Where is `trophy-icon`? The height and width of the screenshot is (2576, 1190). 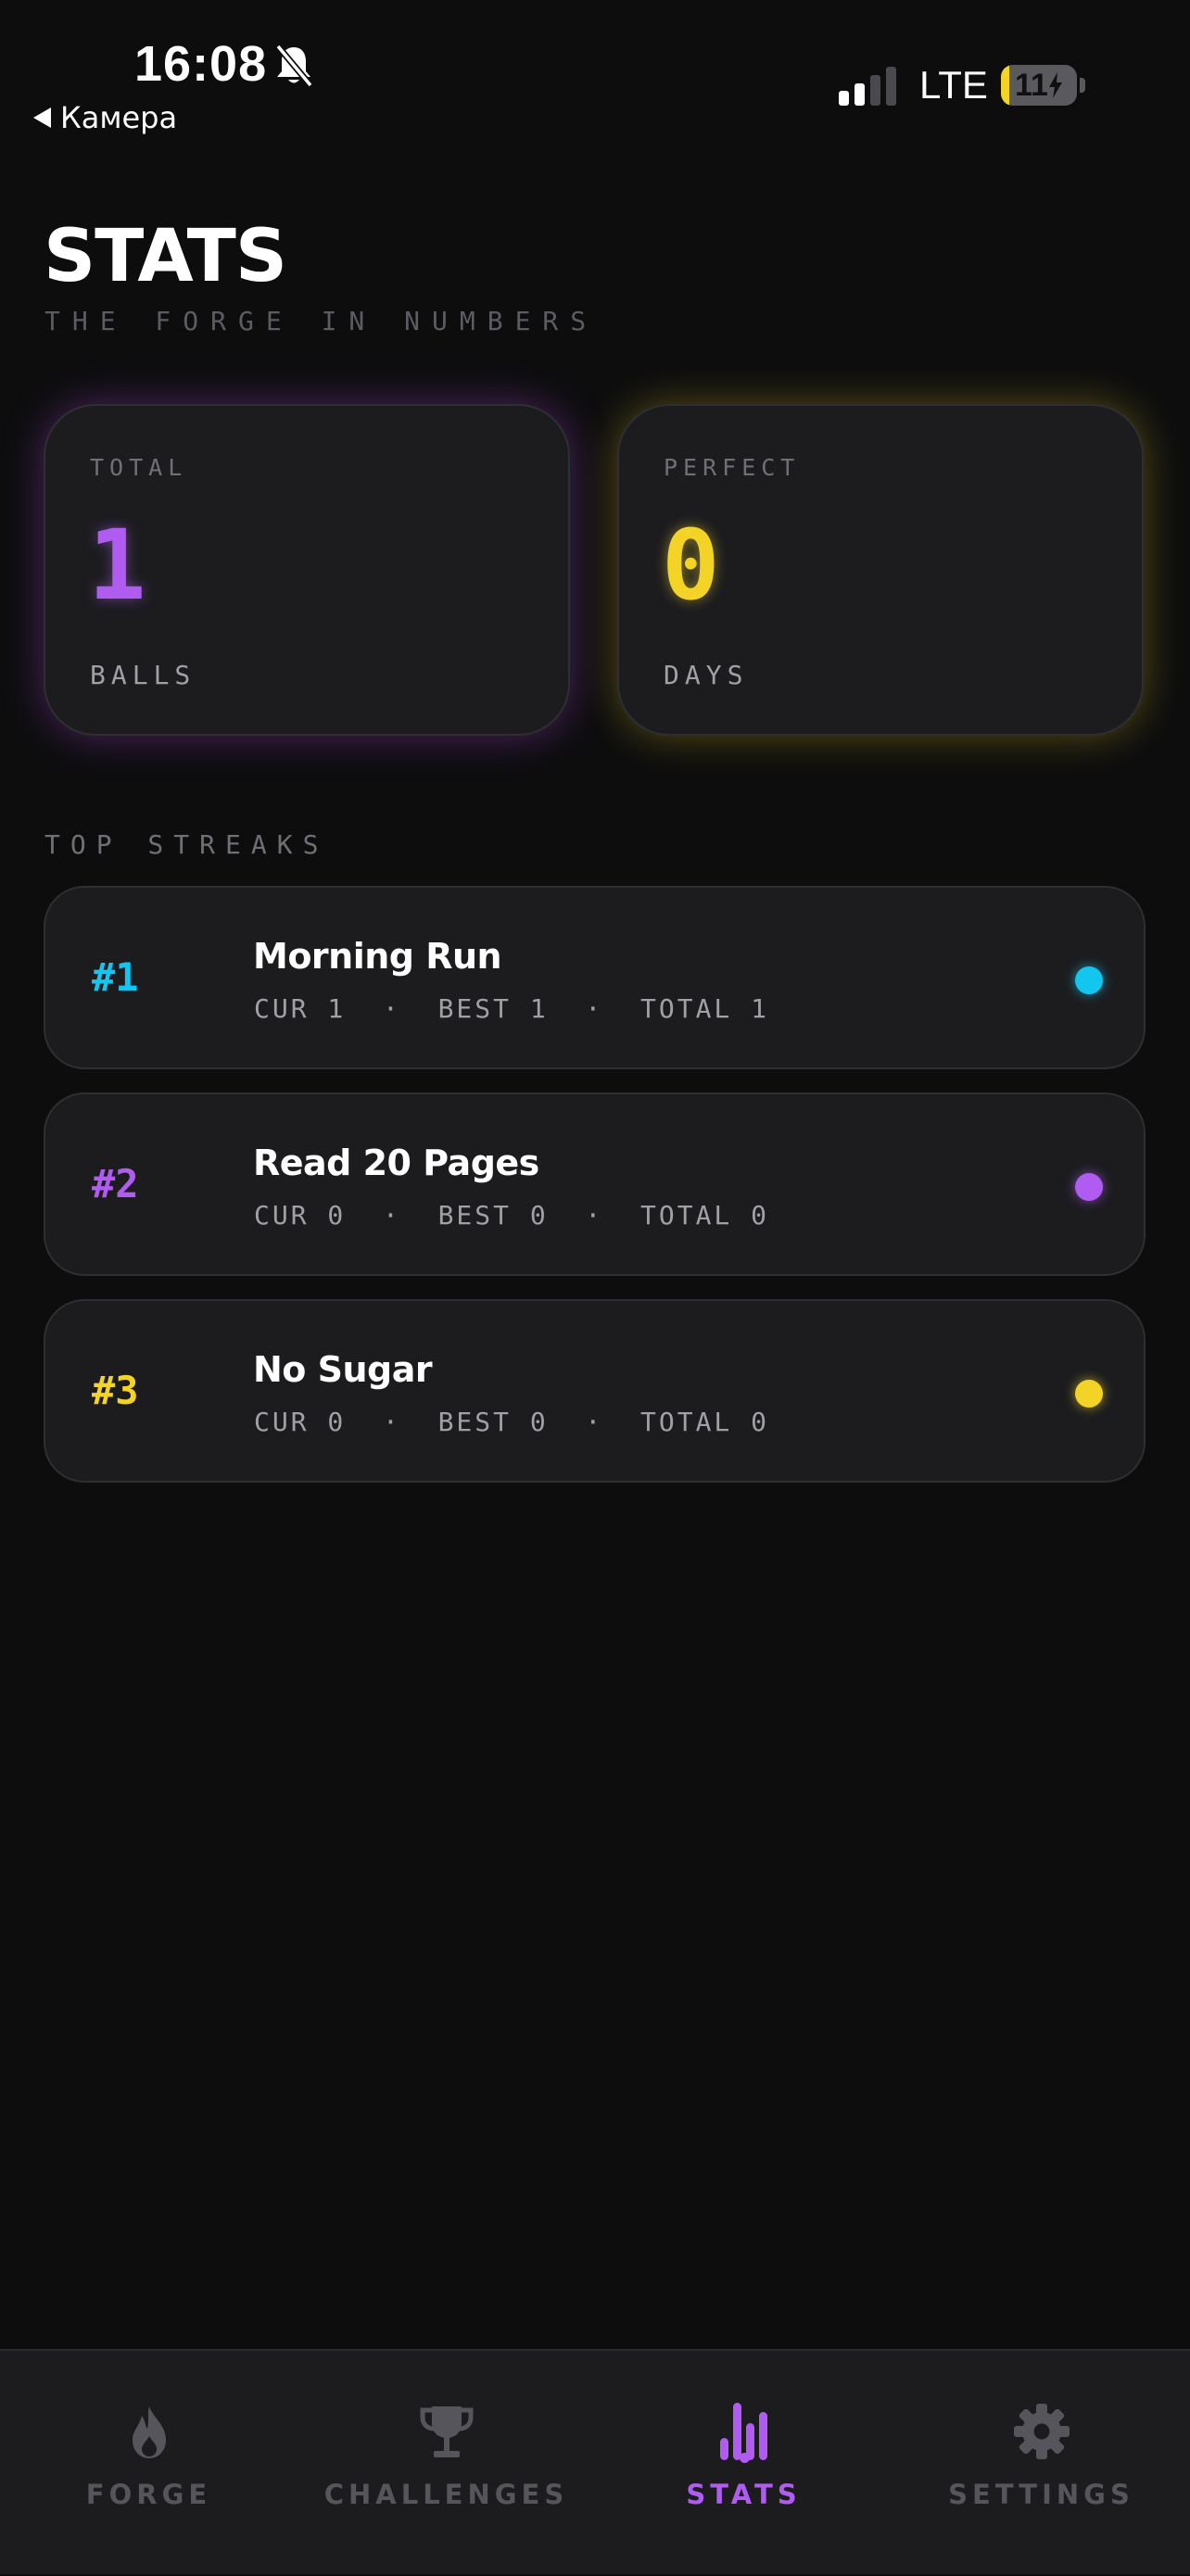 trophy-icon is located at coordinates (446, 2427).